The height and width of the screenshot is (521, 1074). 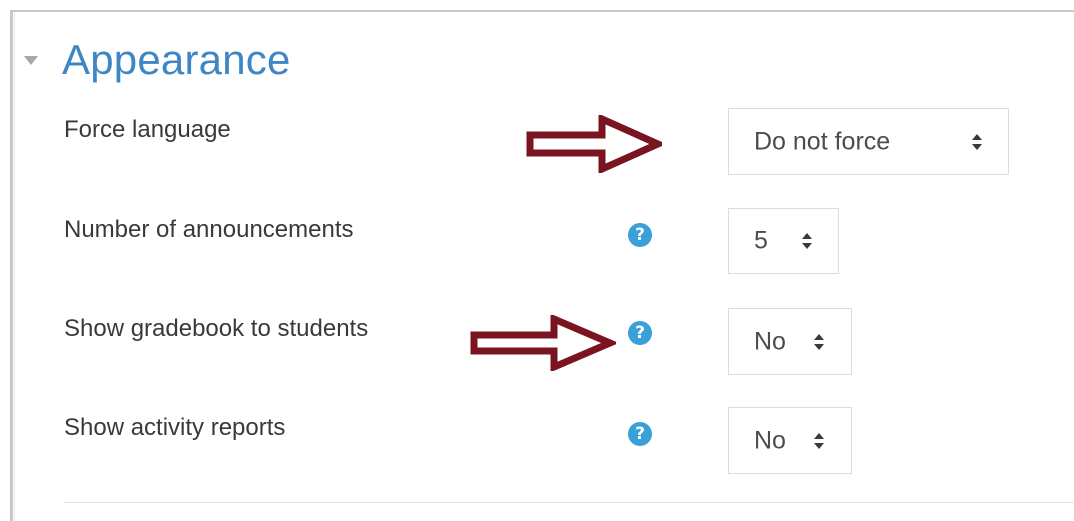 I want to click on show-gradebook-label: Show gradebook to students, so click(x=216, y=328).